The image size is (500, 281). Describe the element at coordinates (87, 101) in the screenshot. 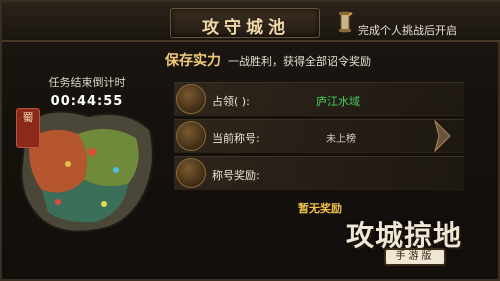

I see `timer-value: 00:44:55` at that location.